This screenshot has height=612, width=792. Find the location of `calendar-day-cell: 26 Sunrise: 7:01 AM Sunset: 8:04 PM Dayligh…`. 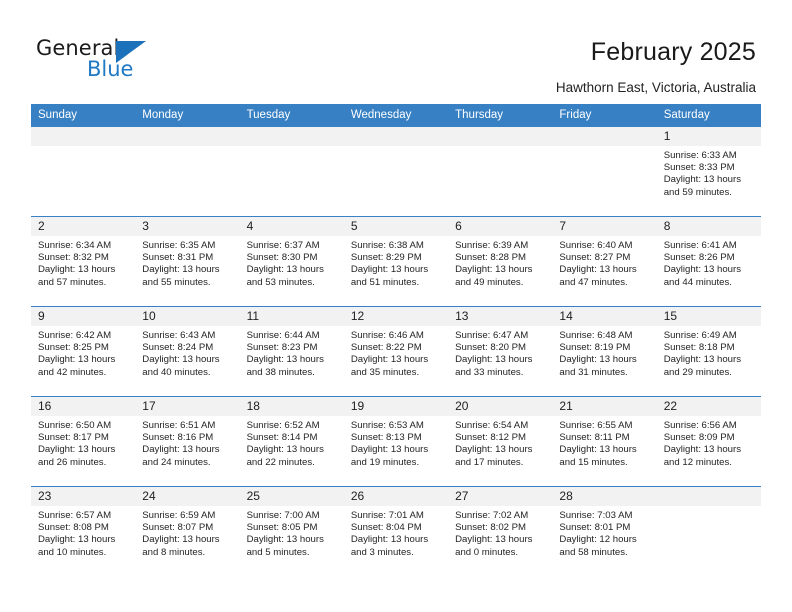

calendar-day-cell: 26 Sunrise: 7:01 AM Sunset: 8:04 PM Dayligh… is located at coordinates (396, 531).